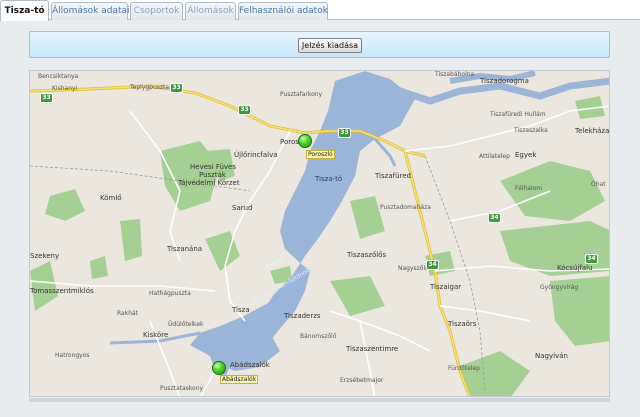 The width and height of the screenshot is (640, 417). What do you see at coordinates (329, 179) in the screenshot?
I see `map-label-tisza-to: Tisza-tó` at bounding box center [329, 179].